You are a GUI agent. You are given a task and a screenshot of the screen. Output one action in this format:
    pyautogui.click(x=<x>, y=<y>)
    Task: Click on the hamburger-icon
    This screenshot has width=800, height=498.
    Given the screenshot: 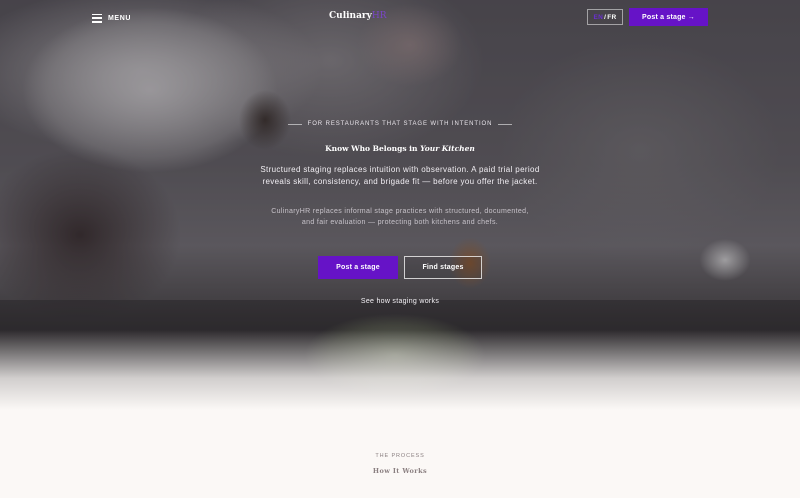 What is the action you would take?
    pyautogui.click(x=97, y=18)
    